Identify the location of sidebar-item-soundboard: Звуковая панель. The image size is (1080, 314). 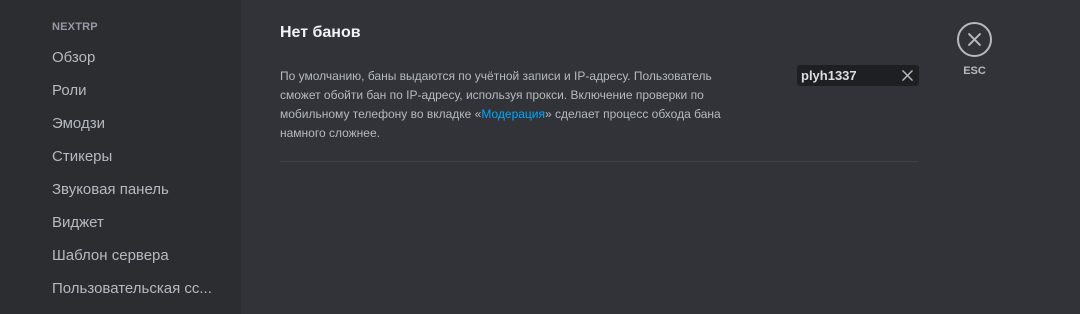
(142, 195).